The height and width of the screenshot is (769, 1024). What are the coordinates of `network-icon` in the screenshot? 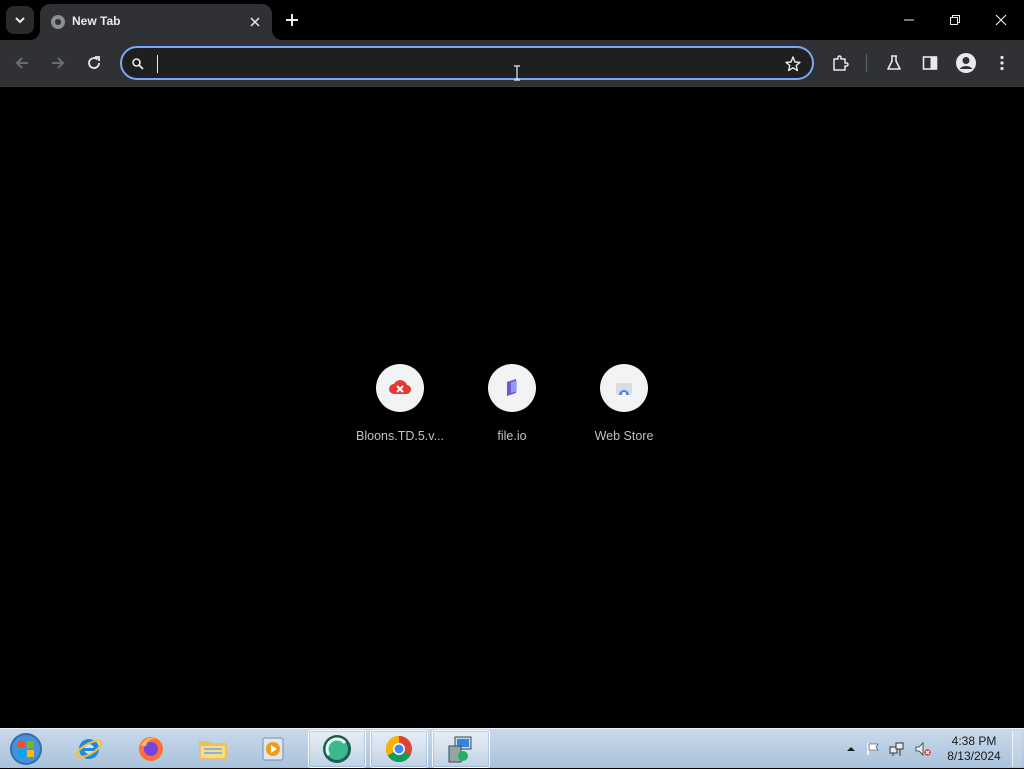 It's located at (896, 749).